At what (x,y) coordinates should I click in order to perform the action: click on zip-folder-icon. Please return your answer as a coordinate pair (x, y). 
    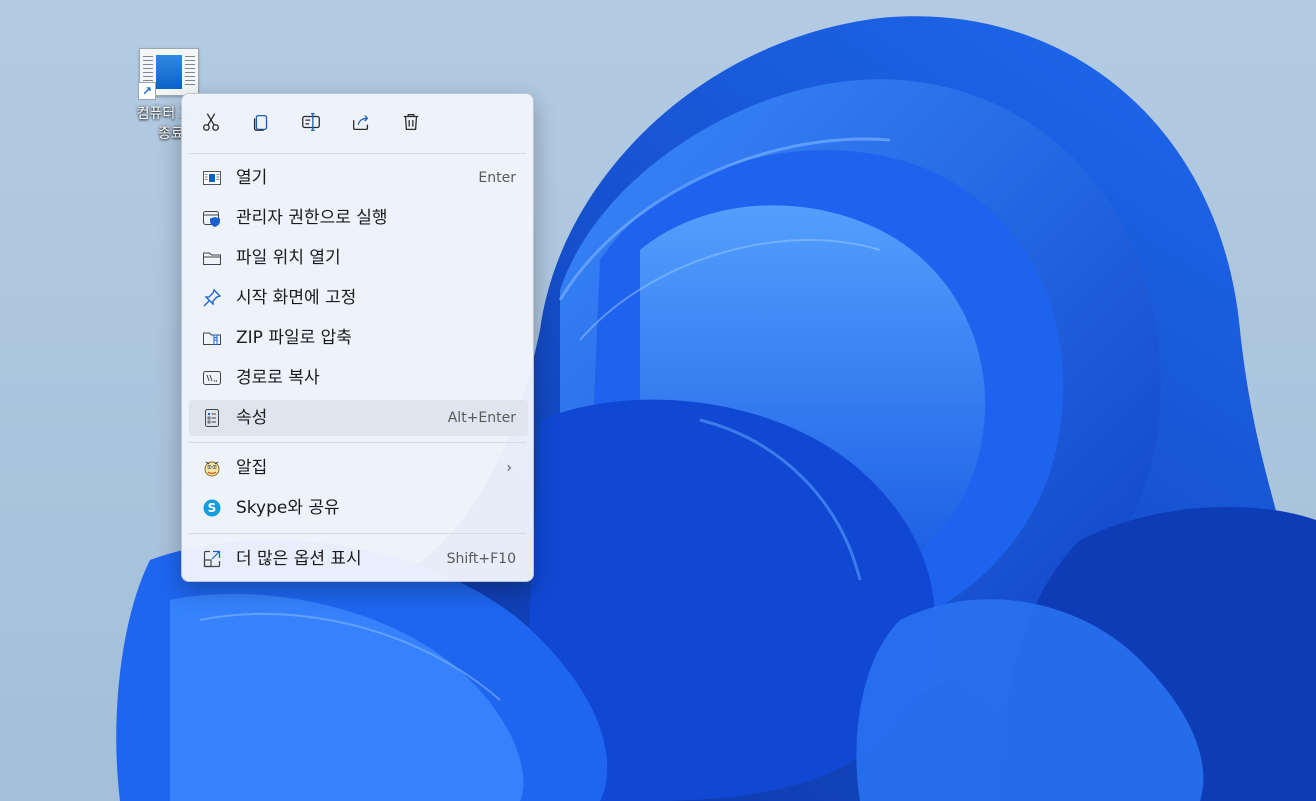
    Looking at the image, I should click on (212, 338).